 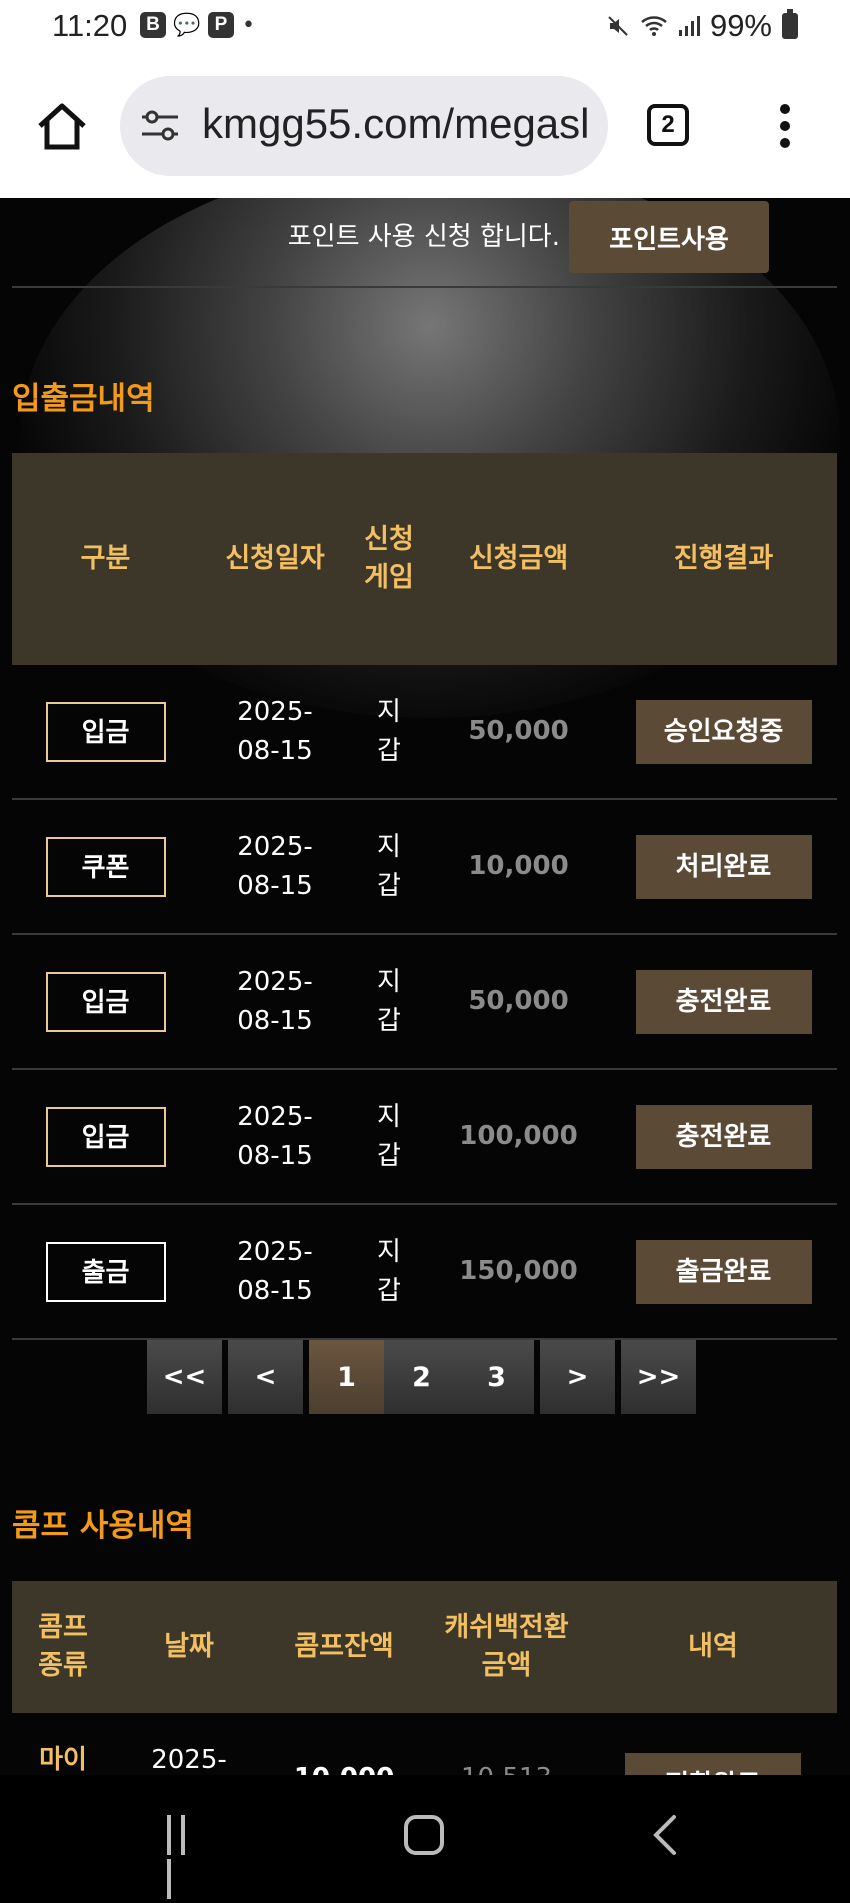 I want to click on table-header-row: 콤프종류 날짜 콤프잔액 캐쉬백전환금액 내역, so click(x=424, y=1647).